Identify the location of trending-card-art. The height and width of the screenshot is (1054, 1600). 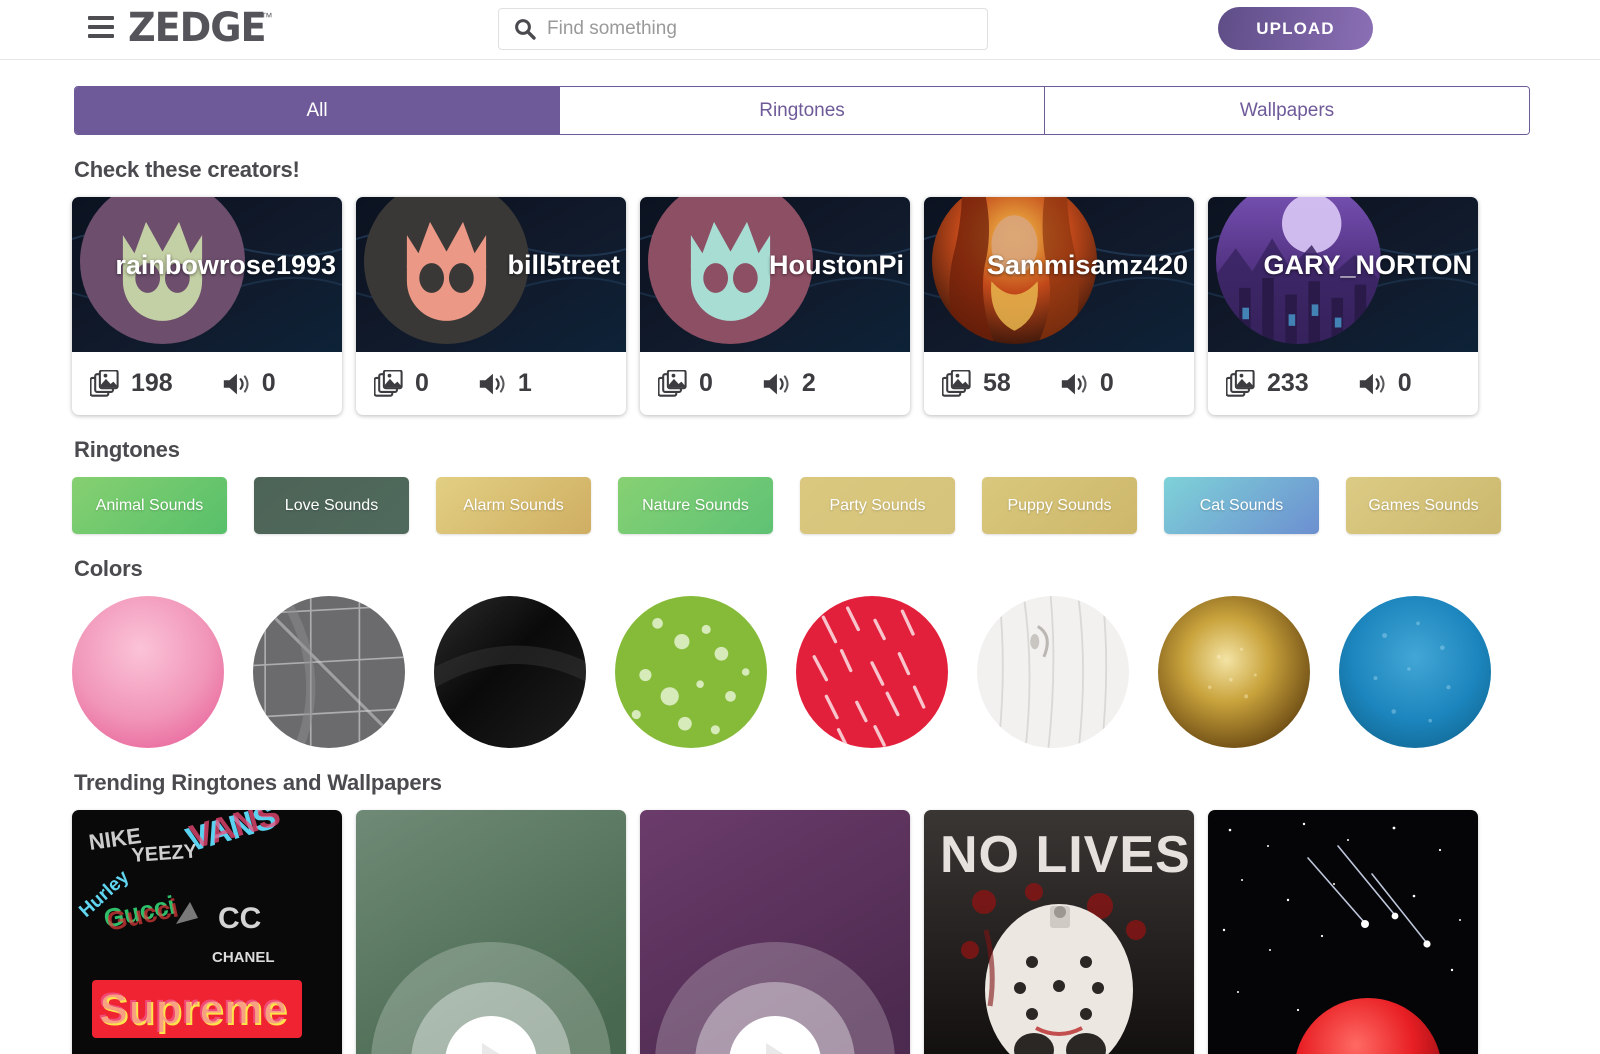
(1343, 932).